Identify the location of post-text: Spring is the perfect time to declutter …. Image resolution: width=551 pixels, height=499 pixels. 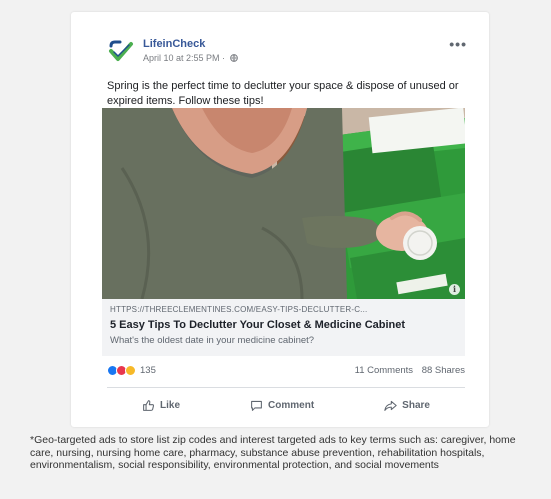
(283, 93).